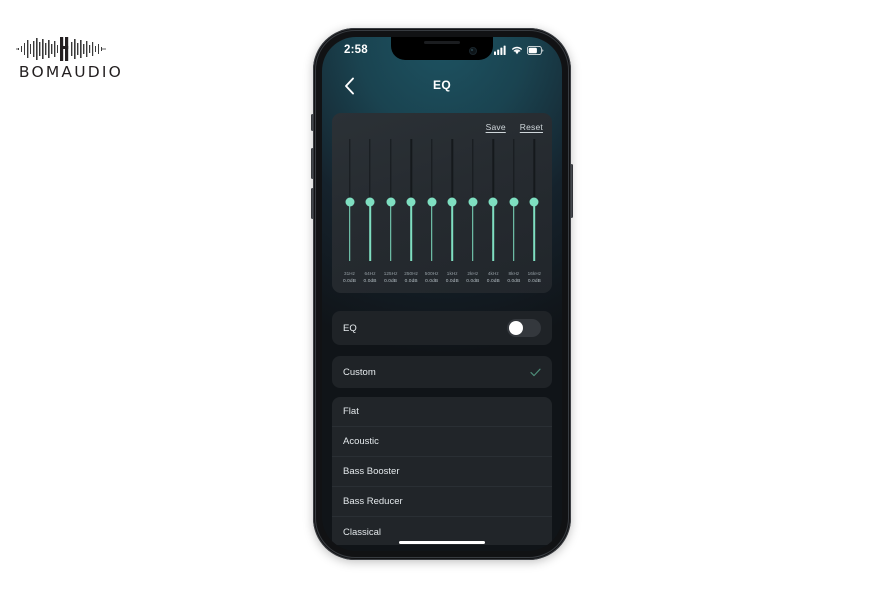 The width and height of the screenshot is (886, 589). Describe the element at coordinates (442, 542) in the screenshot. I see `home-indicator` at that location.